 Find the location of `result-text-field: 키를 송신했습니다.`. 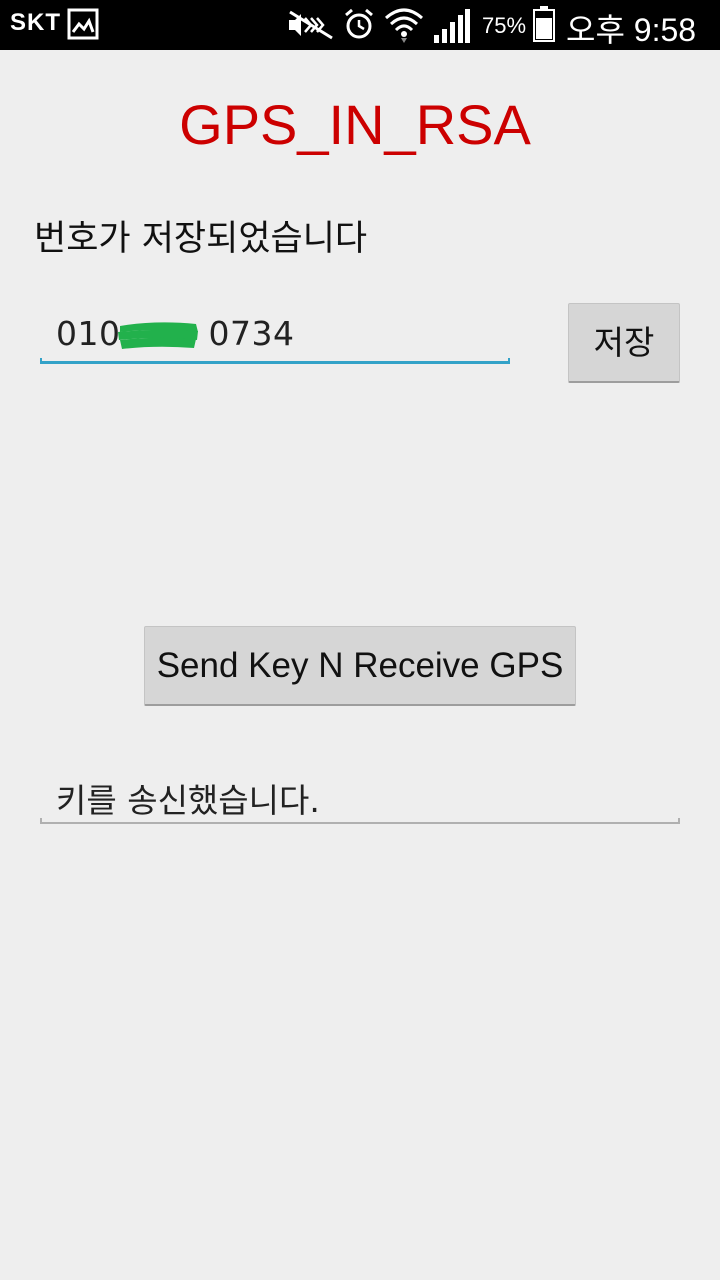

result-text-field: 키를 송신했습니다. is located at coordinates (360, 796).